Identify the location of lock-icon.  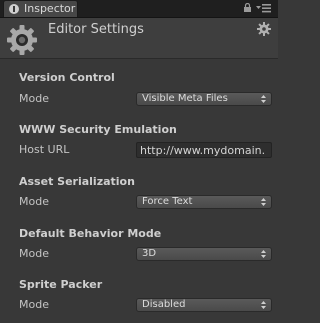
(247, 7).